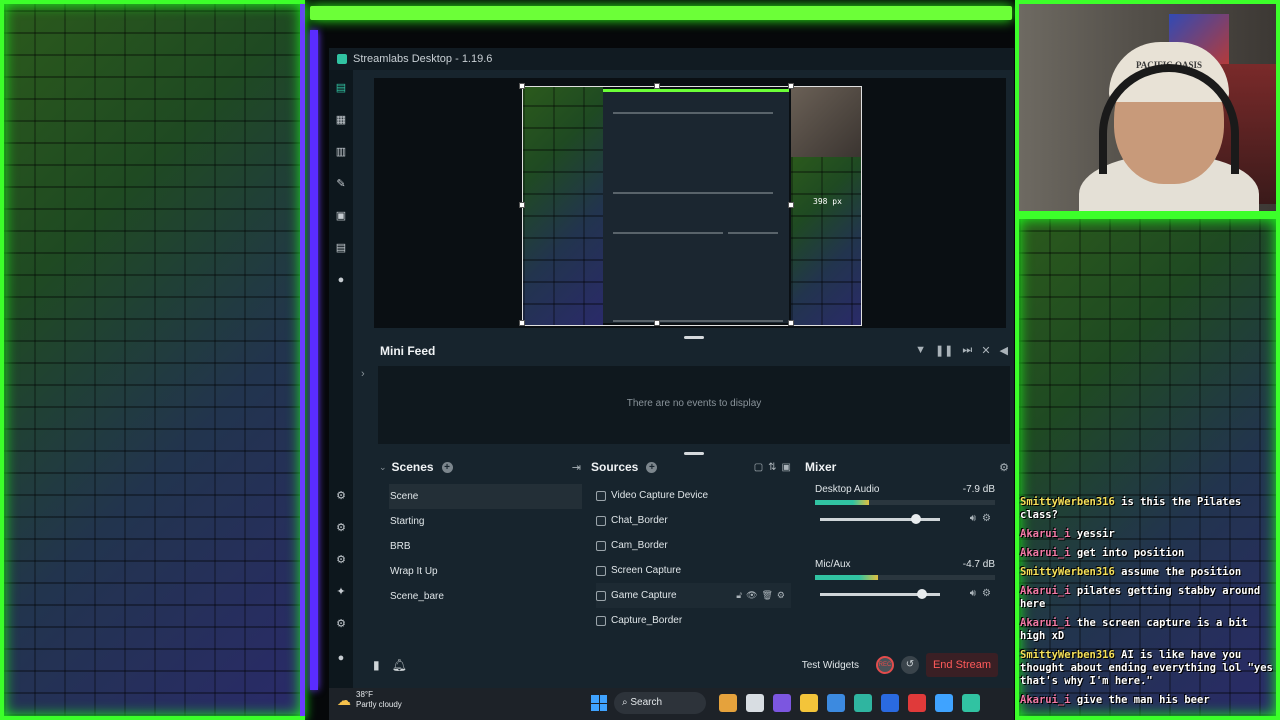 This screenshot has height=720, width=1280. What do you see at coordinates (369, 700) in the screenshot?
I see `weather-widget: ☁ 38°F Partly cloudy` at bounding box center [369, 700].